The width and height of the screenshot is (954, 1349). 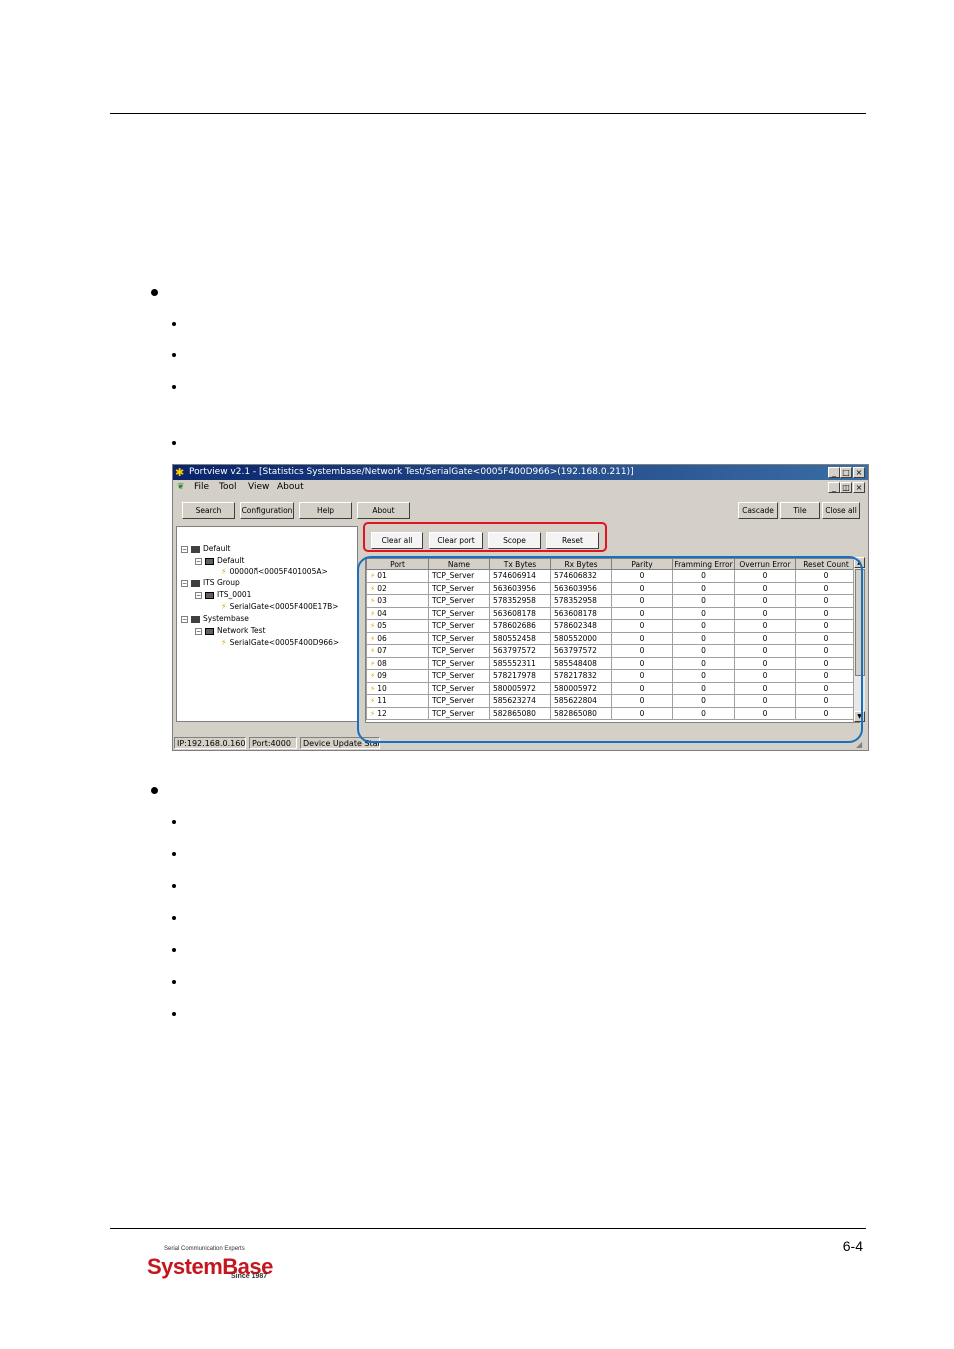 What do you see at coordinates (758, 510) in the screenshot?
I see `cascade-button: Cascade` at bounding box center [758, 510].